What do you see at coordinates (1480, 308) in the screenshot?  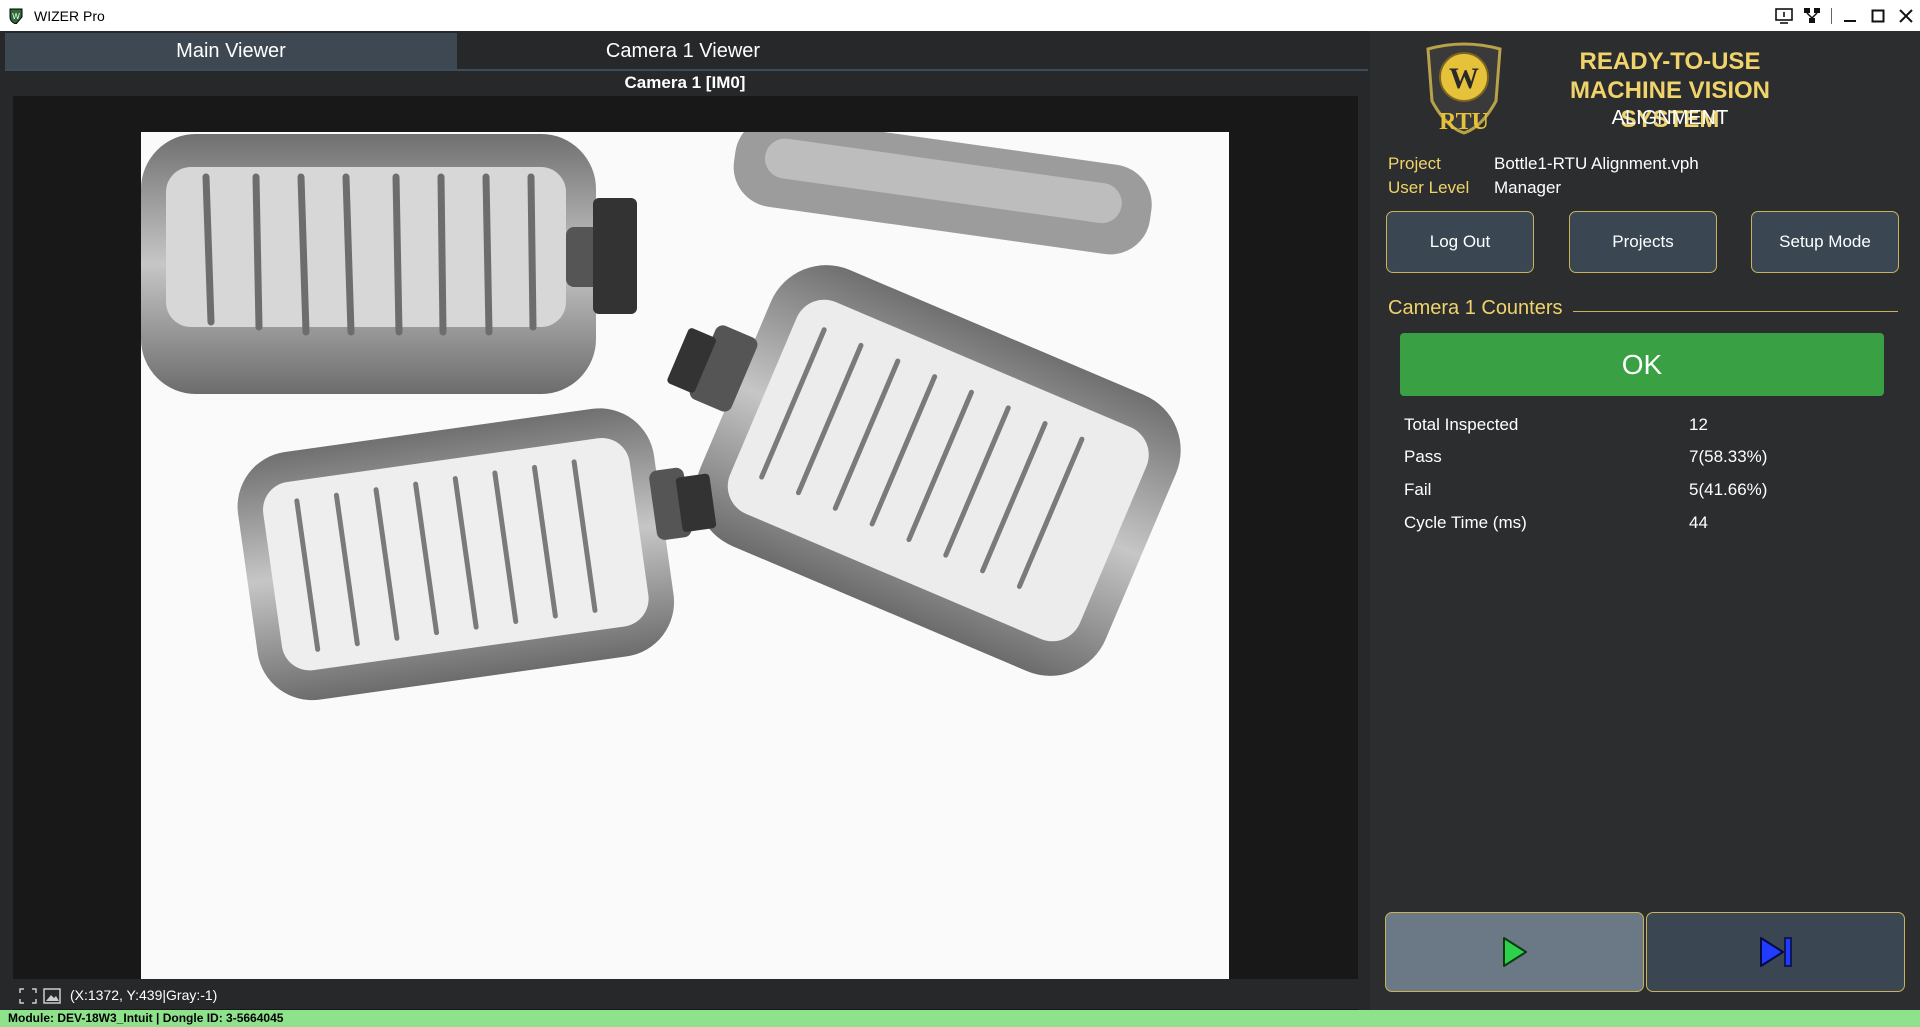 I see `counters-title: Camera 1 Counters` at bounding box center [1480, 308].